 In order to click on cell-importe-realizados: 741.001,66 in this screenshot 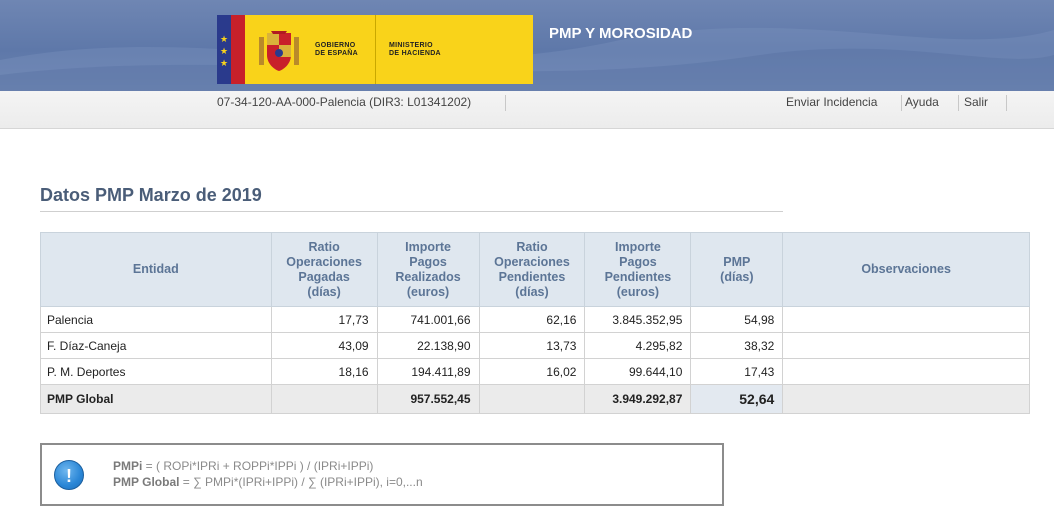, I will do `click(428, 319)`.